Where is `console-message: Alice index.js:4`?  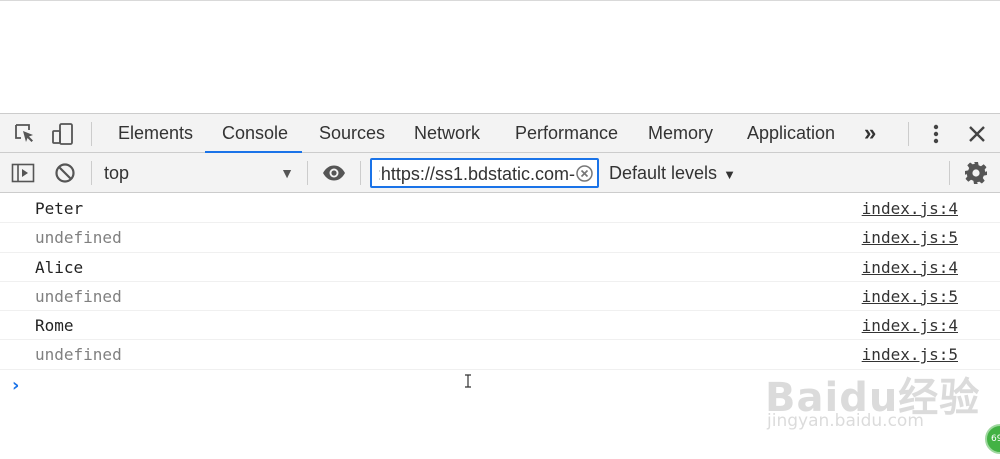 console-message: Alice index.js:4 is located at coordinates (500, 267).